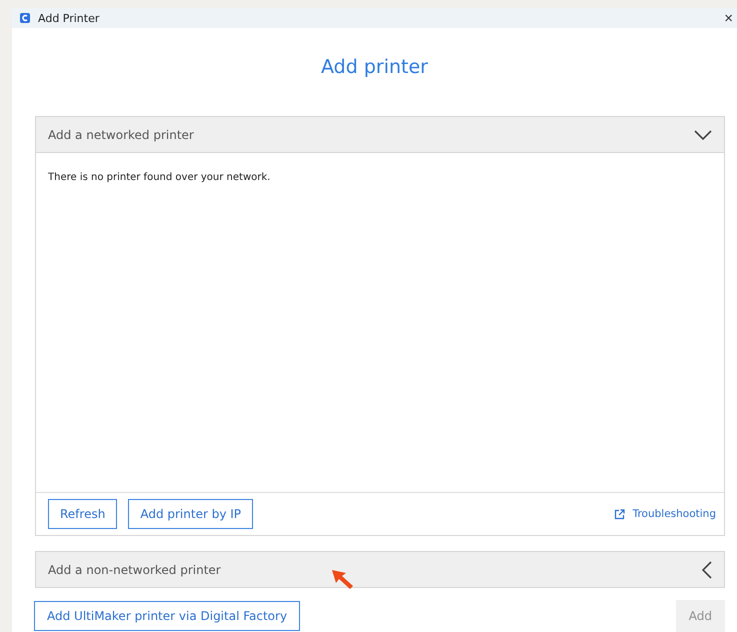 The height and width of the screenshot is (632, 737). I want to click on app-logo-icon, so click(25, 18).